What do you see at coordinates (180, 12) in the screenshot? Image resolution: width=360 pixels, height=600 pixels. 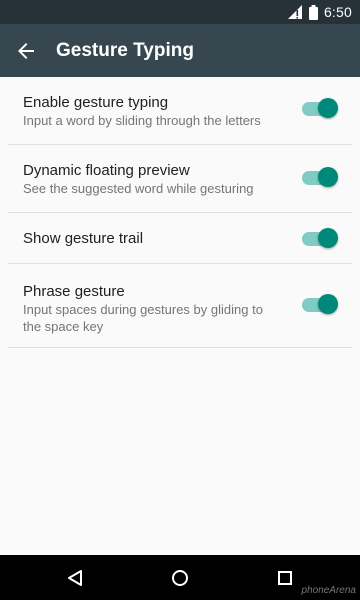 I see `status-bar: 6:50` at bounding box center [180, 12].